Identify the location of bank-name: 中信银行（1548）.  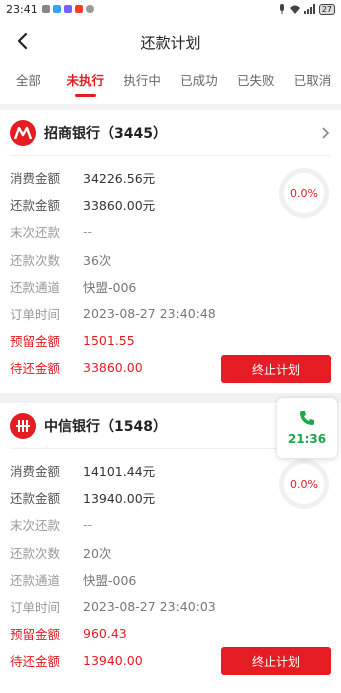
(105, 426).